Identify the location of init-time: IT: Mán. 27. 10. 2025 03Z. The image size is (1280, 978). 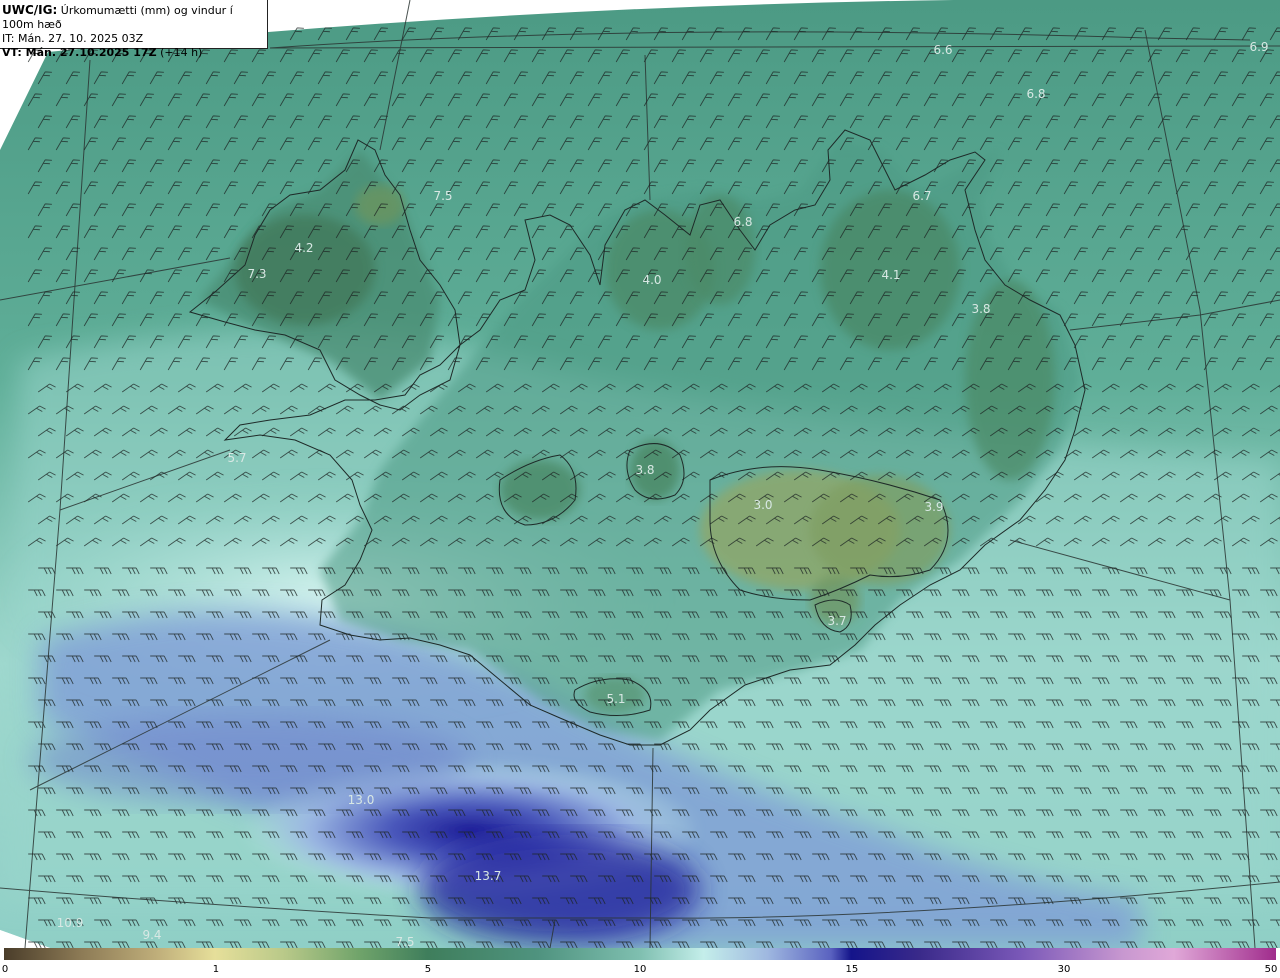
(73, 38).